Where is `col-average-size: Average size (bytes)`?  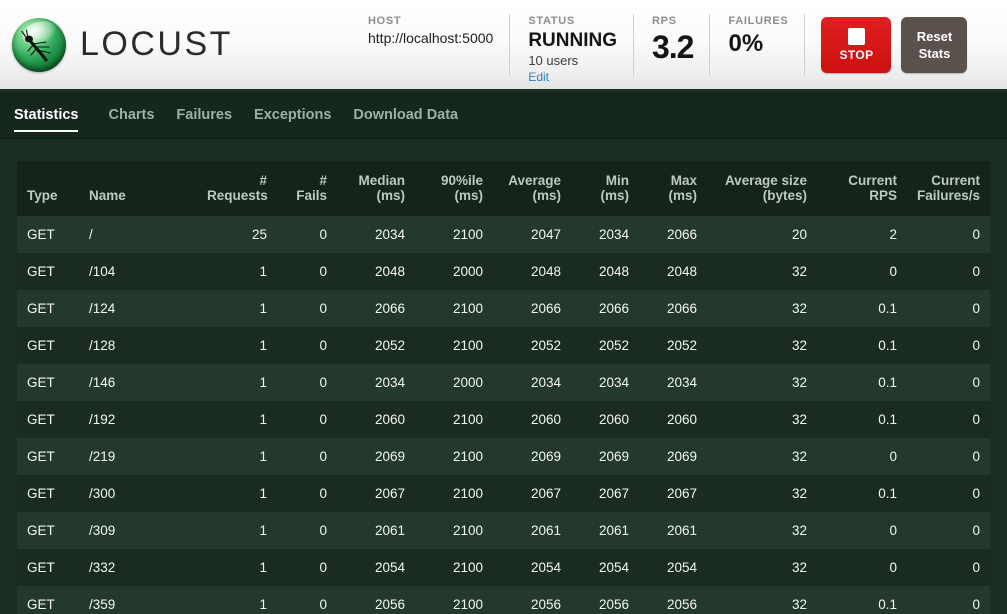
col-average-size: Average size (bytes) is located at coordinates (762, 188).